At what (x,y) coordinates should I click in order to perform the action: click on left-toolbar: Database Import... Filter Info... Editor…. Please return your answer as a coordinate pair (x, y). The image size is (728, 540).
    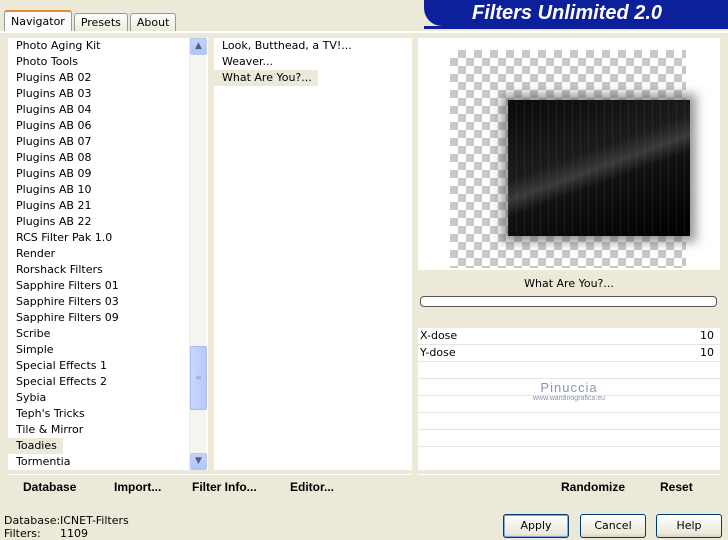
    Looking at the image, I should click on (210, 487).